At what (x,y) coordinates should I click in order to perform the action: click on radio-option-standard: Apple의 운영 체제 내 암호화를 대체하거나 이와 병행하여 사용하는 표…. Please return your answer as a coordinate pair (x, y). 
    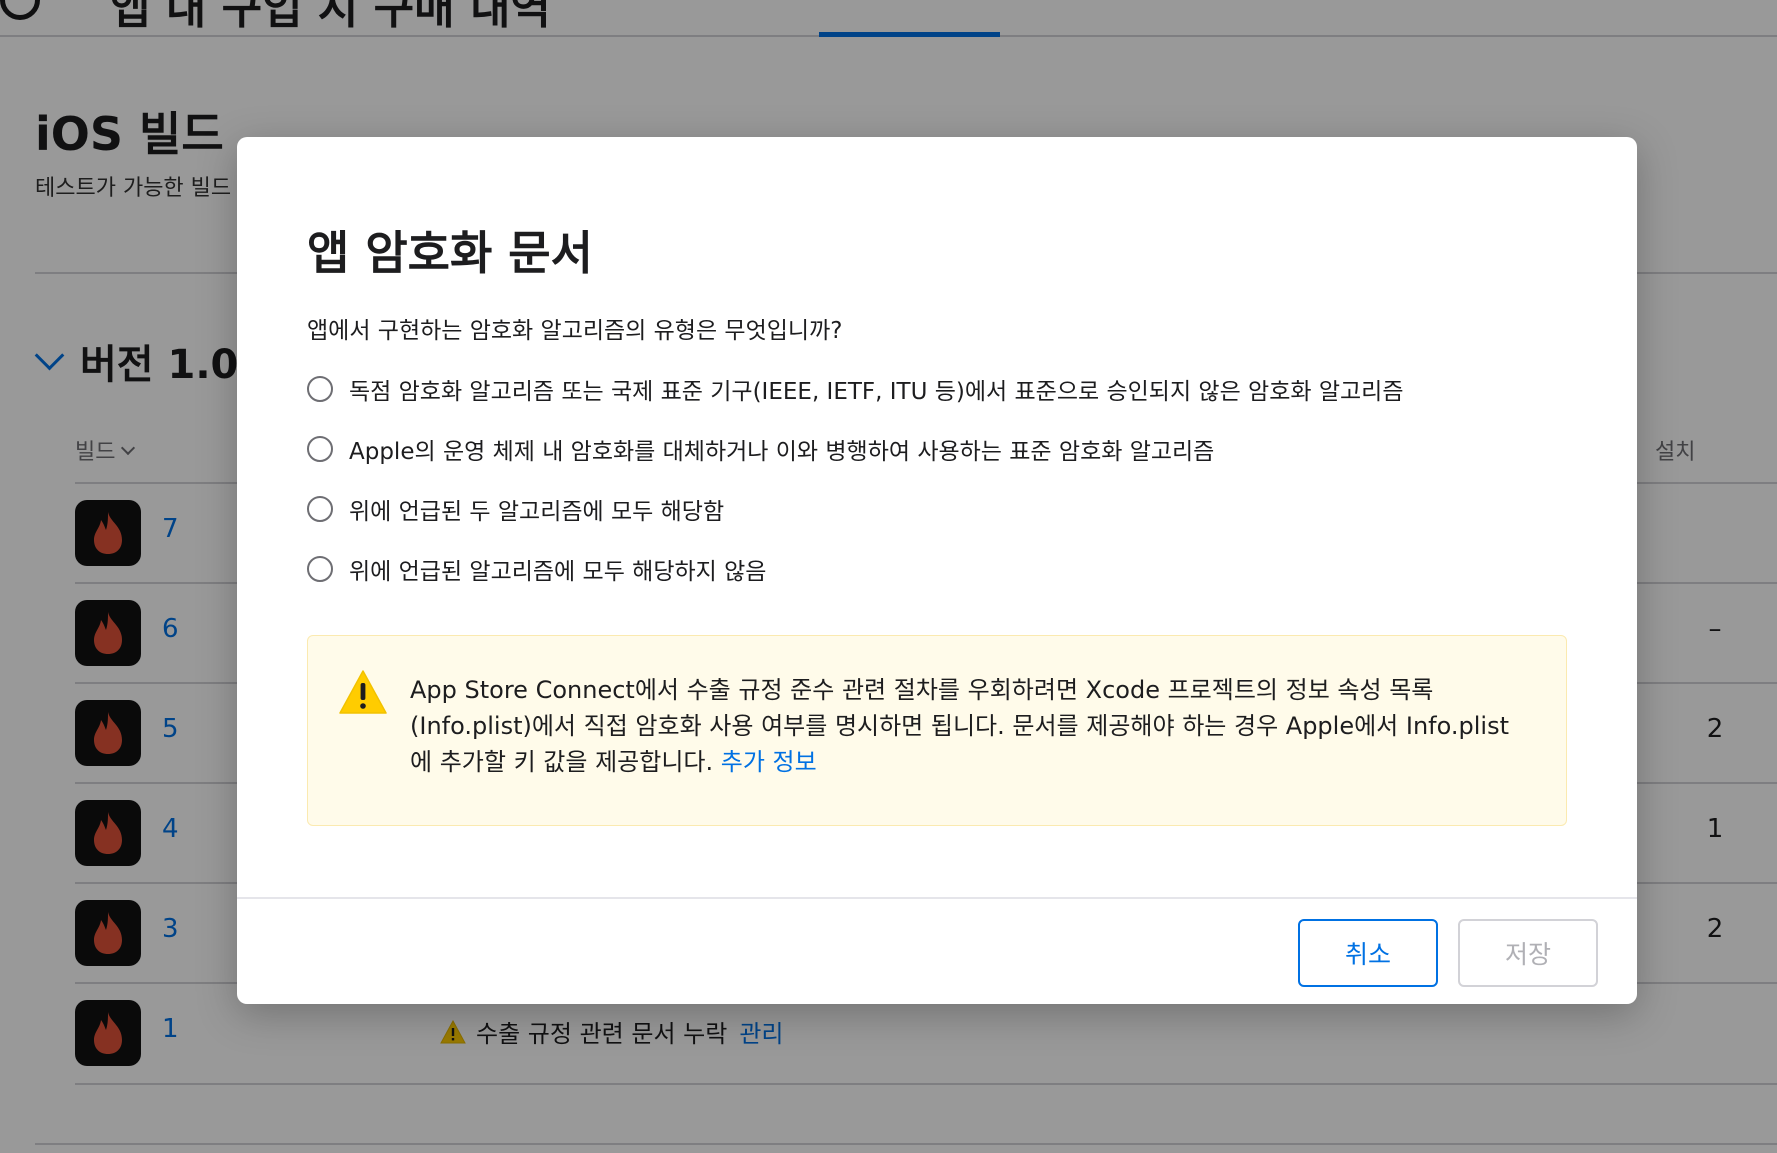
    Looking at the image, I should click on (760, 449).